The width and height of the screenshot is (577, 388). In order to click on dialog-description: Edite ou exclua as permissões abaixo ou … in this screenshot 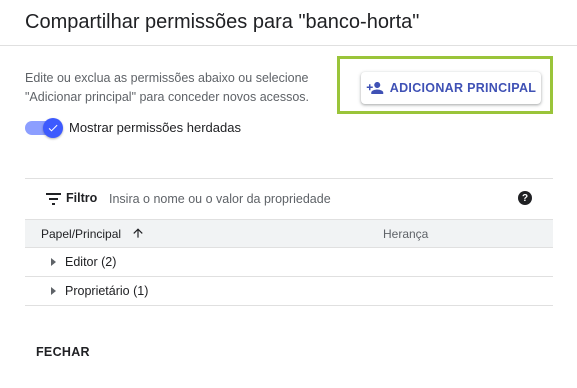, I will do `click(167, 87)`.